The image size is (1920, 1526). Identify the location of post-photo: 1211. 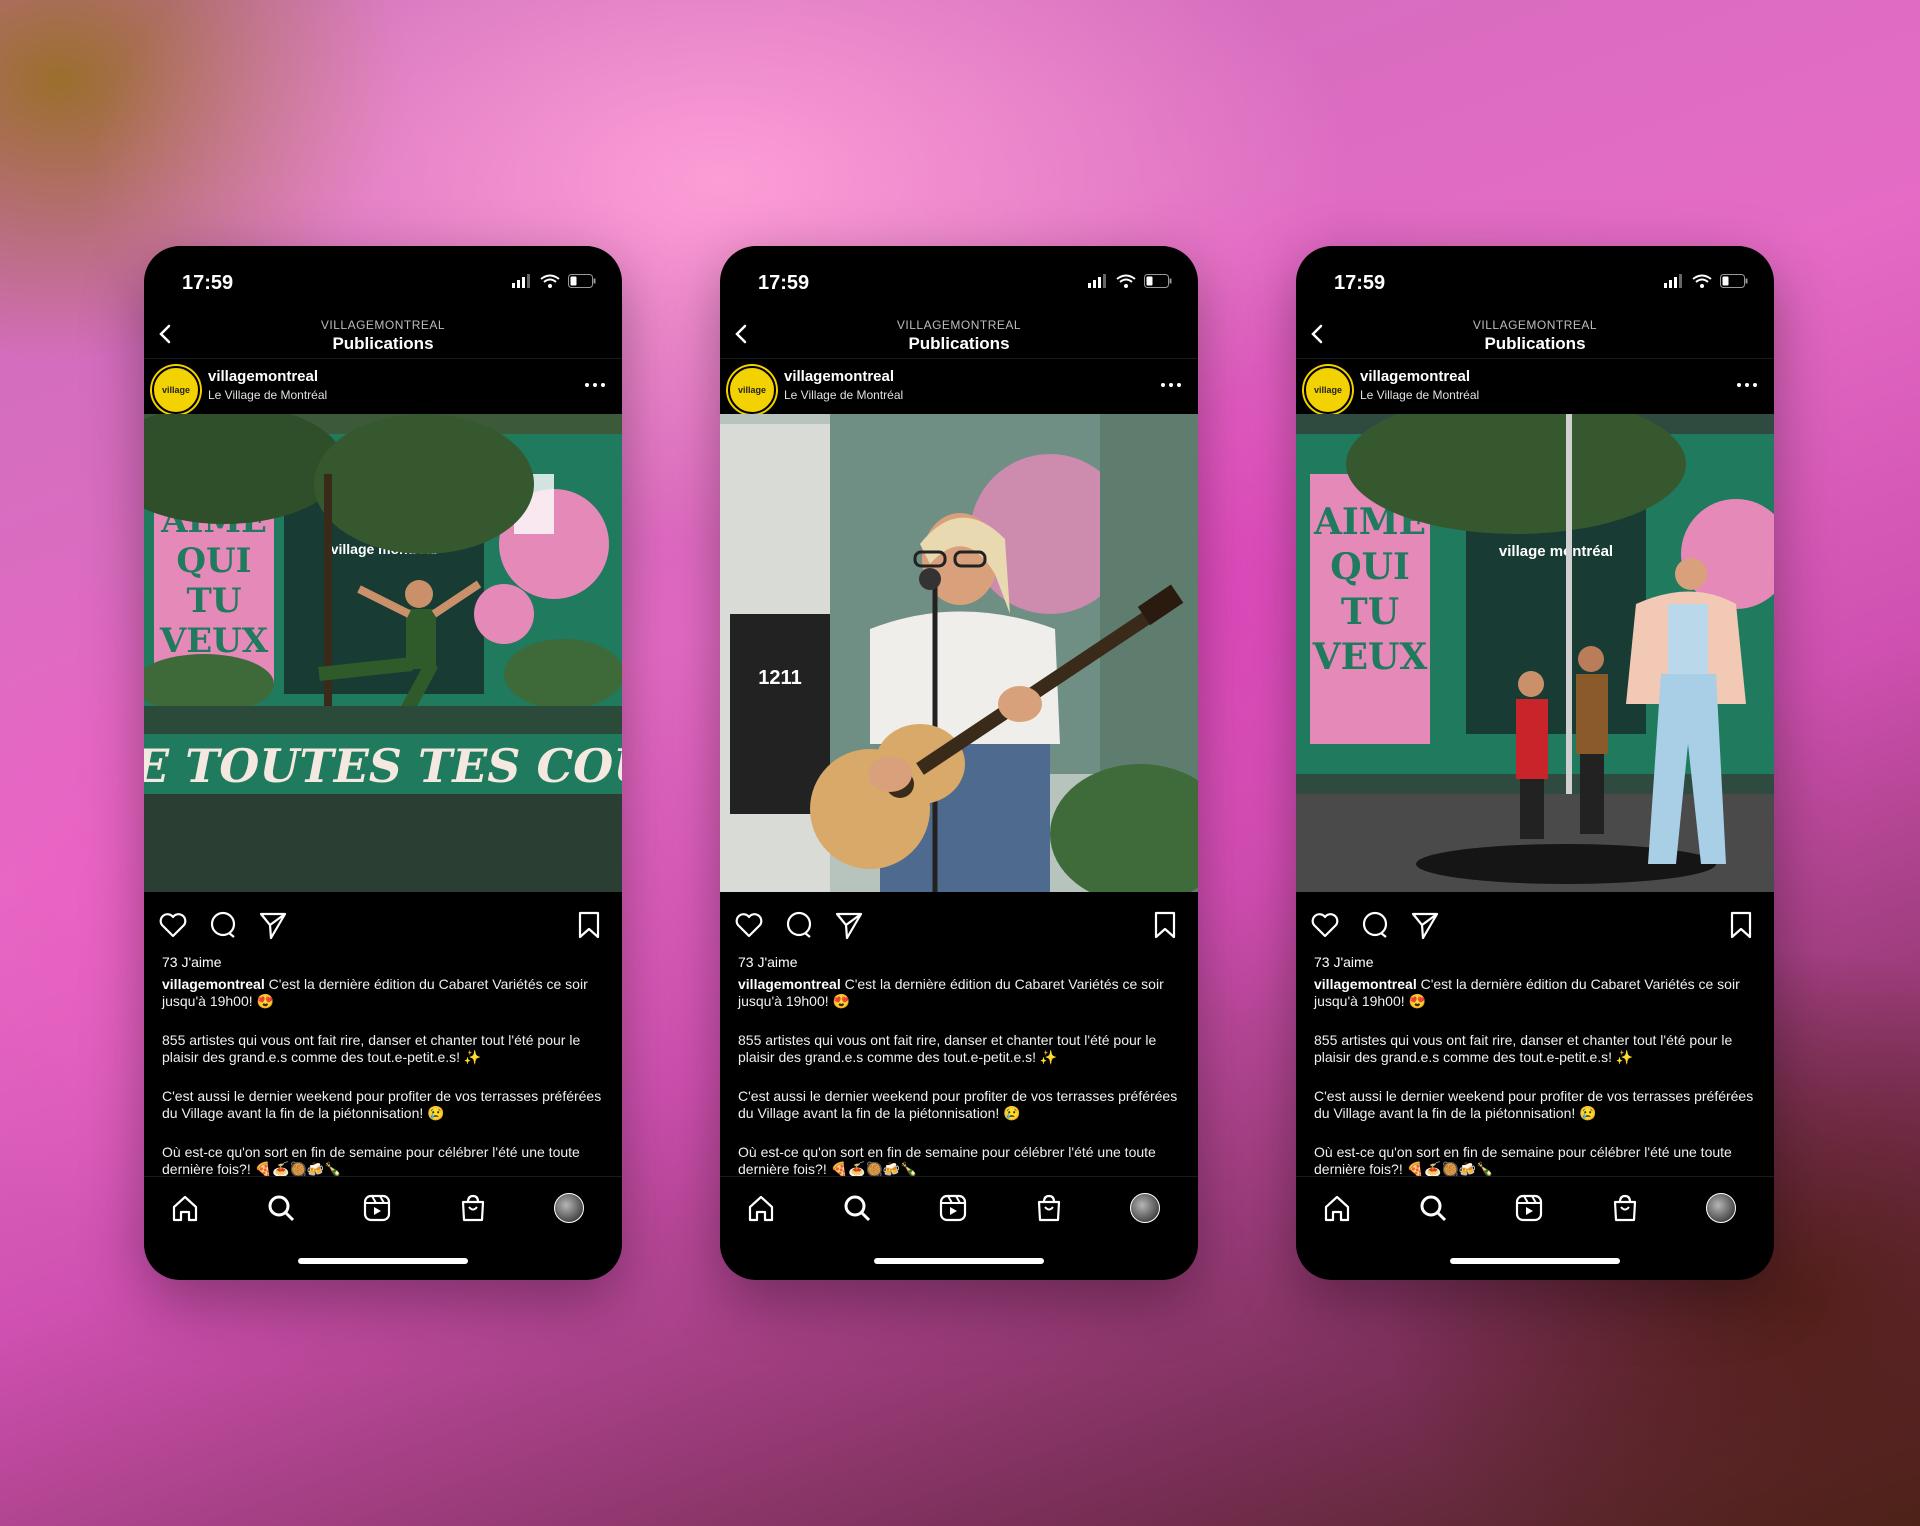
(959, 653).